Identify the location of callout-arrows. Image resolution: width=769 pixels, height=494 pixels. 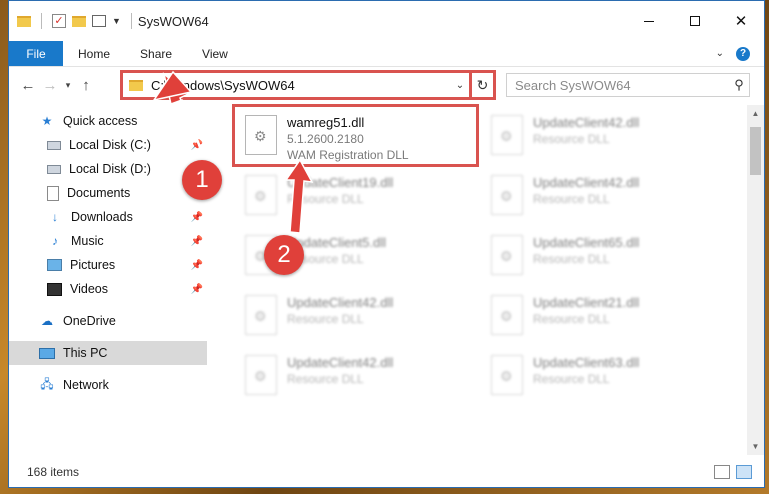
(233, 152).